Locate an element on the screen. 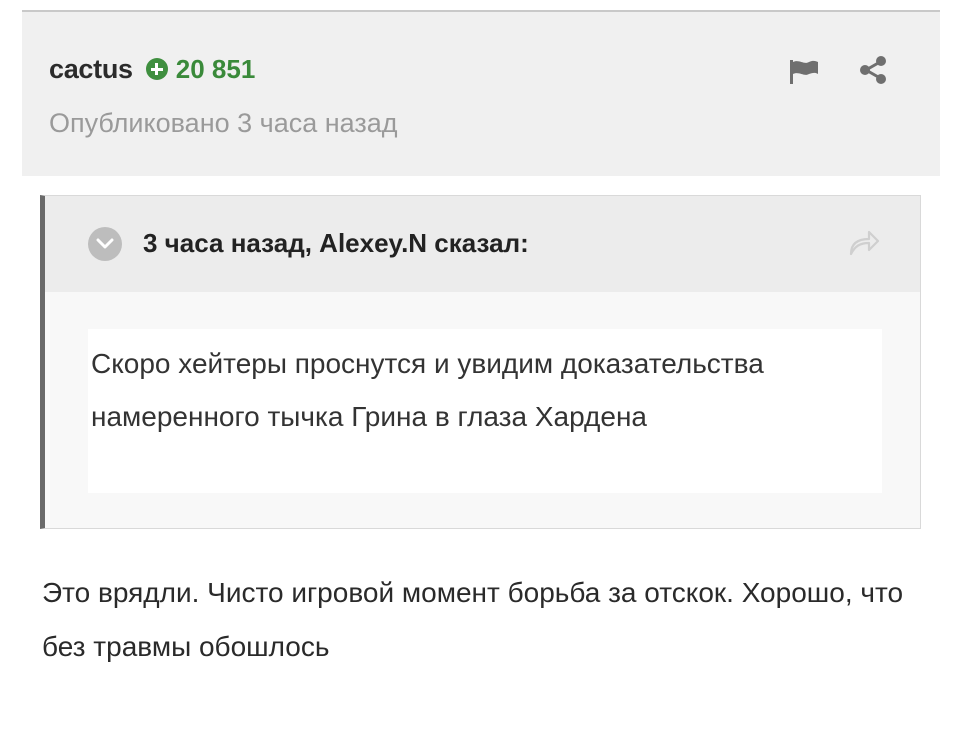 This screenshot has height=750, width=962. report-button is located at coordinates (804, 71).